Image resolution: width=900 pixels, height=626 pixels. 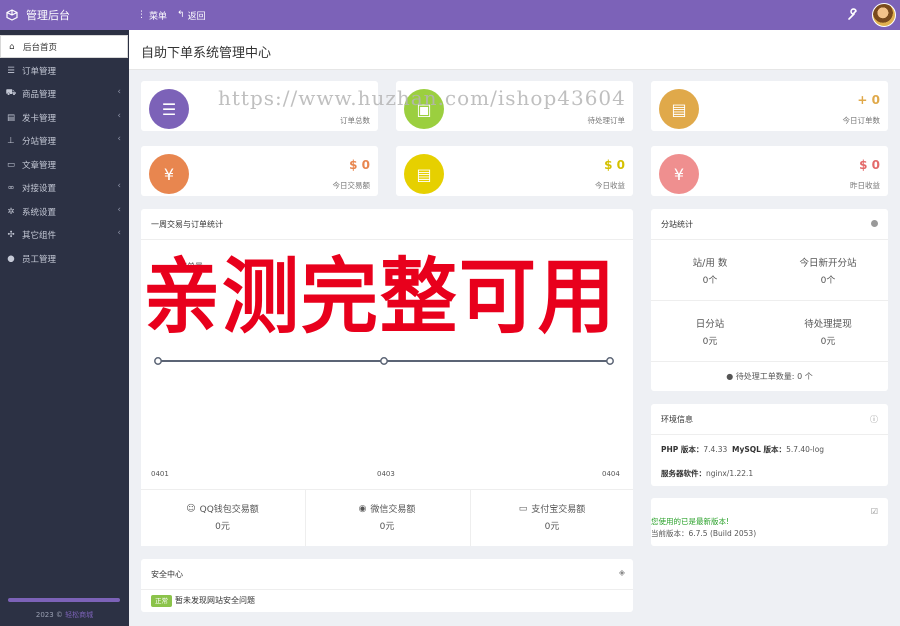 I want to click on sidebar-item-orders: ☰ 订单管理, so click(x=64, y=70).